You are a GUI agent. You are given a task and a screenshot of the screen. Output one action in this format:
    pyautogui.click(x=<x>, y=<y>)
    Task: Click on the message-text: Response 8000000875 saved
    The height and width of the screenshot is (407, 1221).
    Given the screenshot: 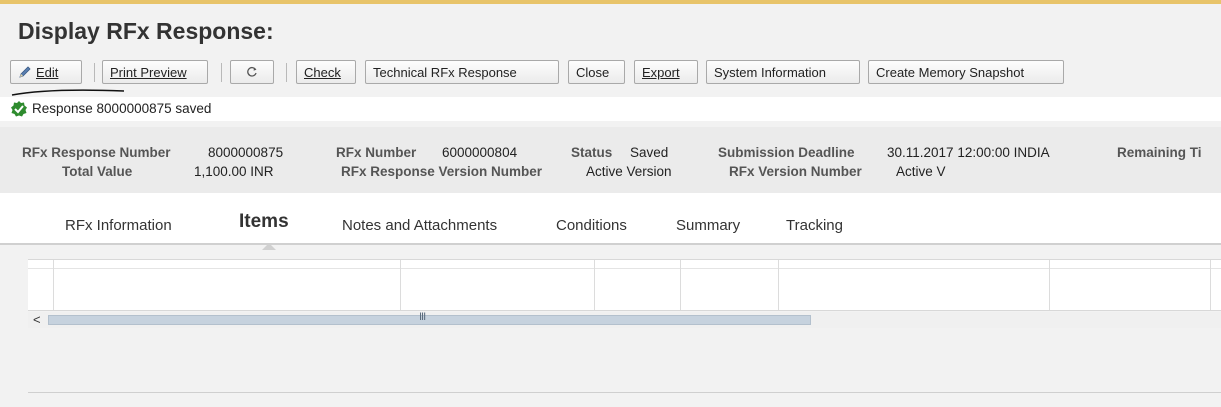 What is the action you would take?
    pyautogui.click(x=122, y=108)
    